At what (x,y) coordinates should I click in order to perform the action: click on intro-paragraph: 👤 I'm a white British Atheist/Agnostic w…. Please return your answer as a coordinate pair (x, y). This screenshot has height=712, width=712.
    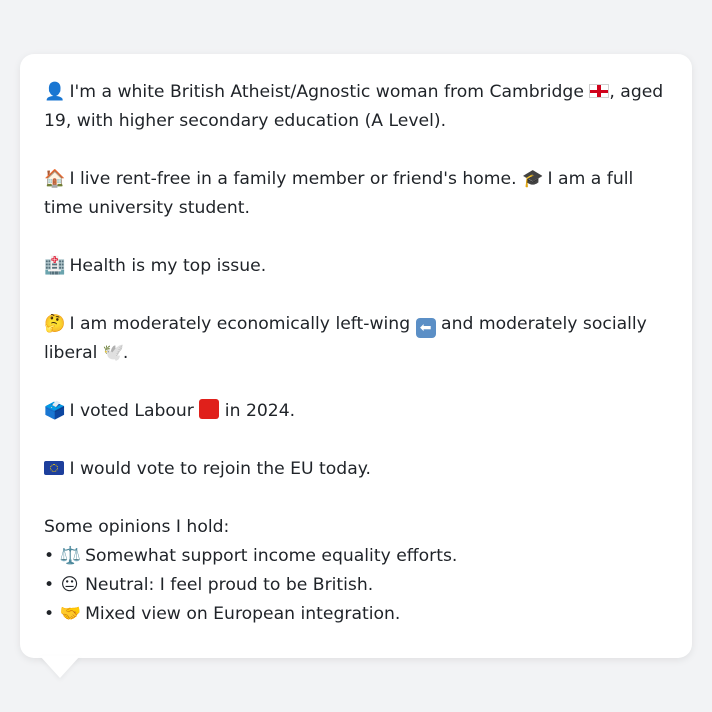
    Looking at the image, I should click on (356, 107).